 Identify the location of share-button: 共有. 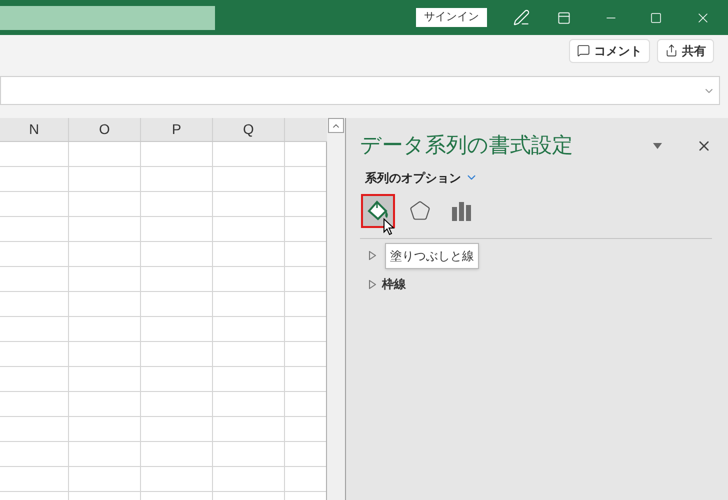
(685, 50).